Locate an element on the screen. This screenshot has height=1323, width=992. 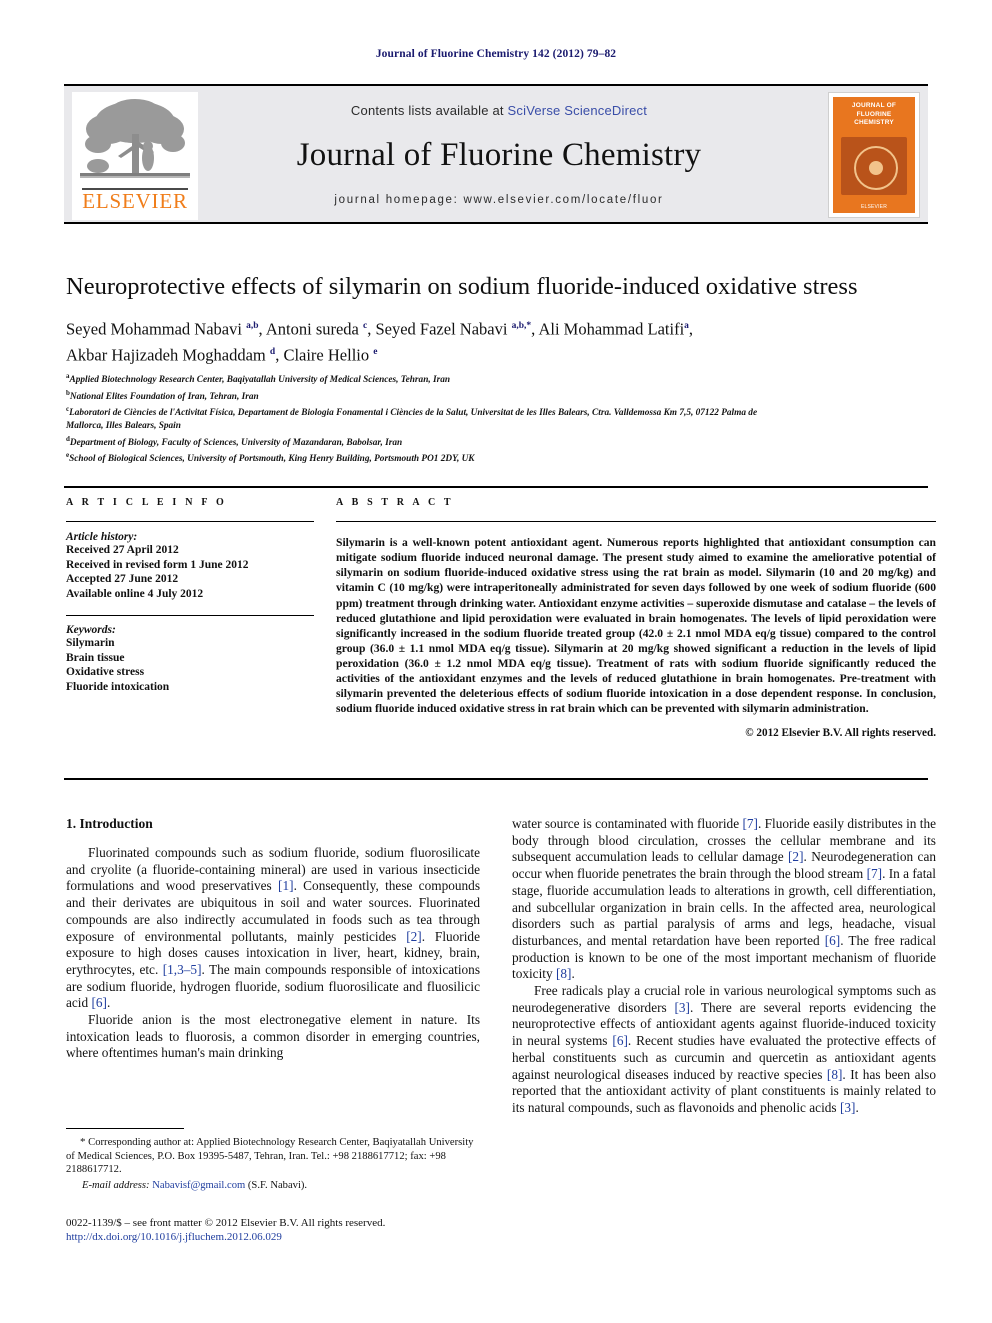
article-history-label: Article history: is located at coordinates (102, 537).